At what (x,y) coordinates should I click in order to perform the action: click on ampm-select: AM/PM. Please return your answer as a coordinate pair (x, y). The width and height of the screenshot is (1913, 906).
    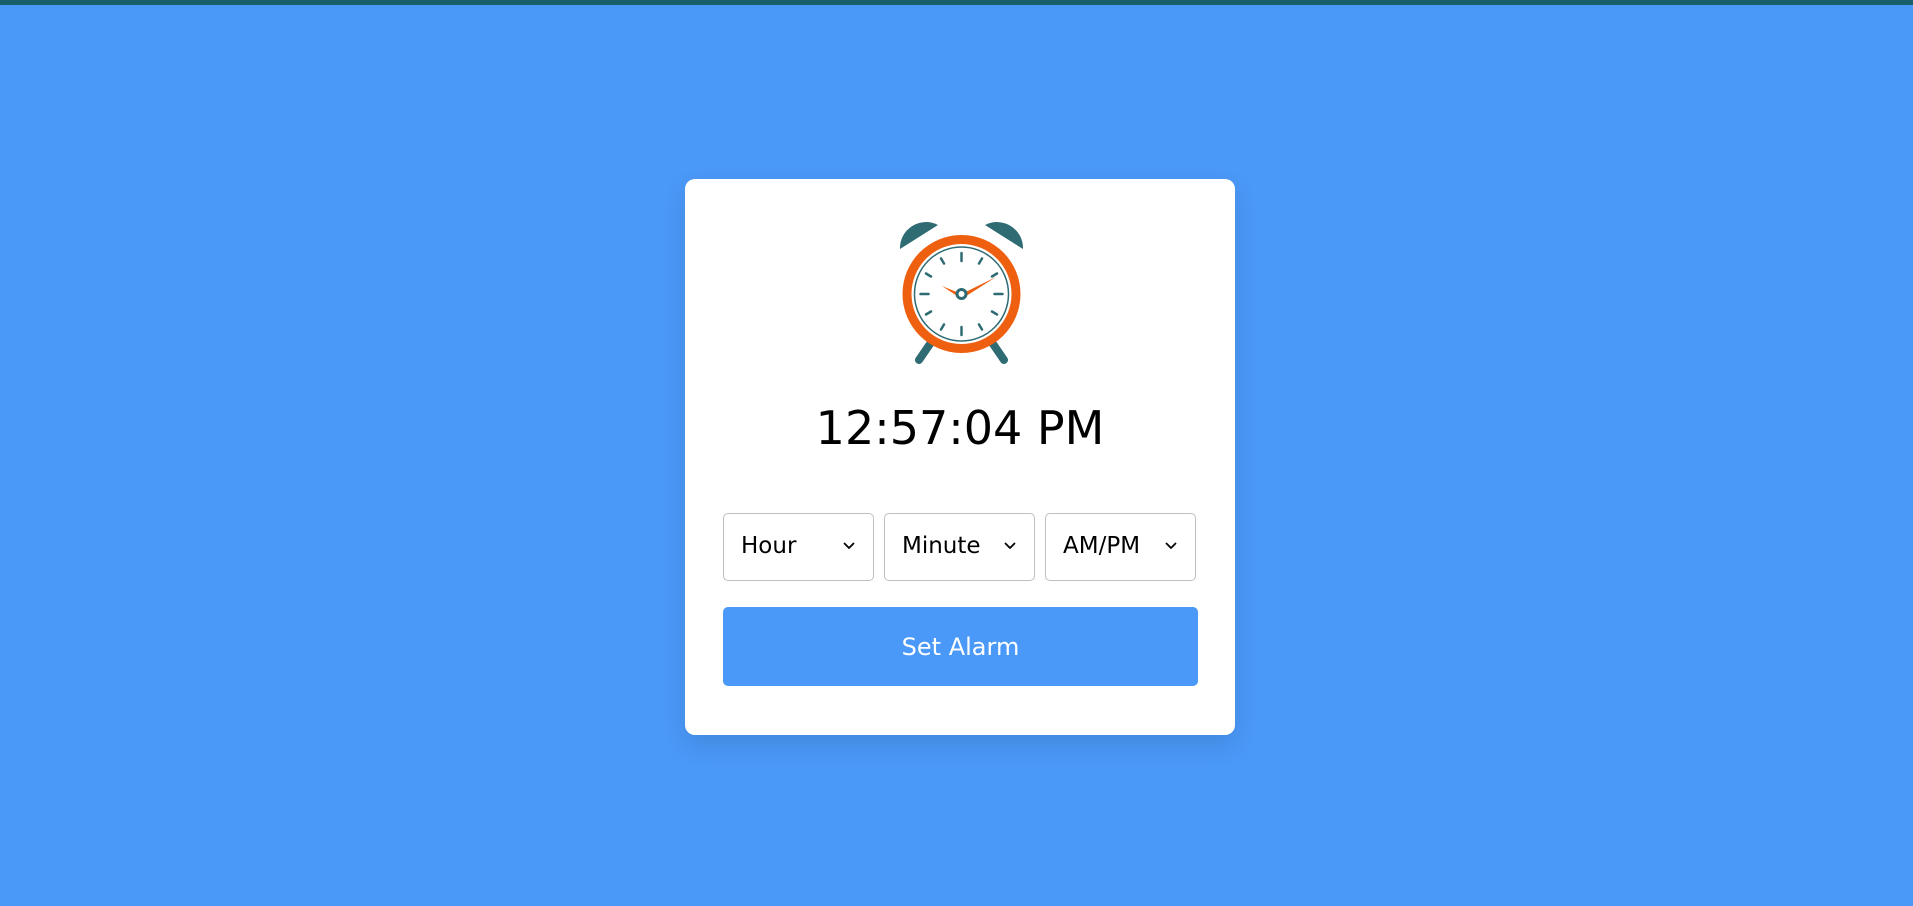
    Looking at the image, I should click on (1120, 547).